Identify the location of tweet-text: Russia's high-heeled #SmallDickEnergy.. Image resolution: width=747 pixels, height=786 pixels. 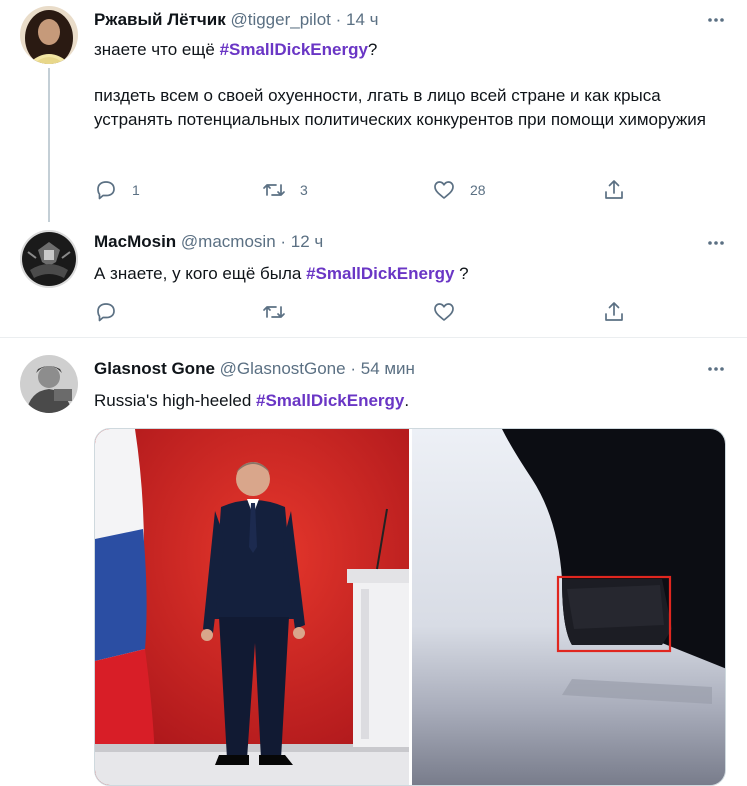
(252, 400).